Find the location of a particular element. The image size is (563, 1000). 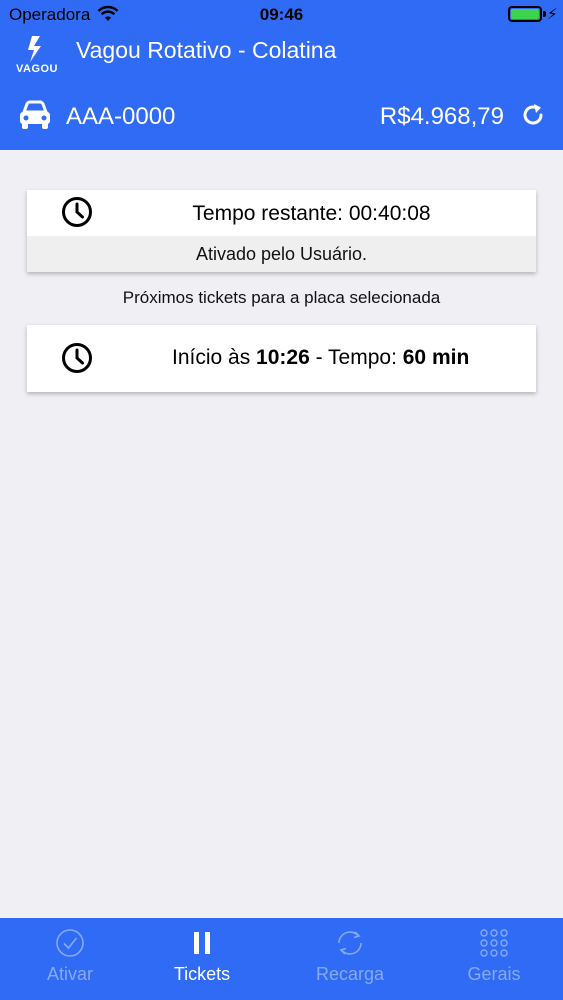

next-ticket-card: Início às 10:26 - Tempo: 60 min is located at coordinates (281, 358).